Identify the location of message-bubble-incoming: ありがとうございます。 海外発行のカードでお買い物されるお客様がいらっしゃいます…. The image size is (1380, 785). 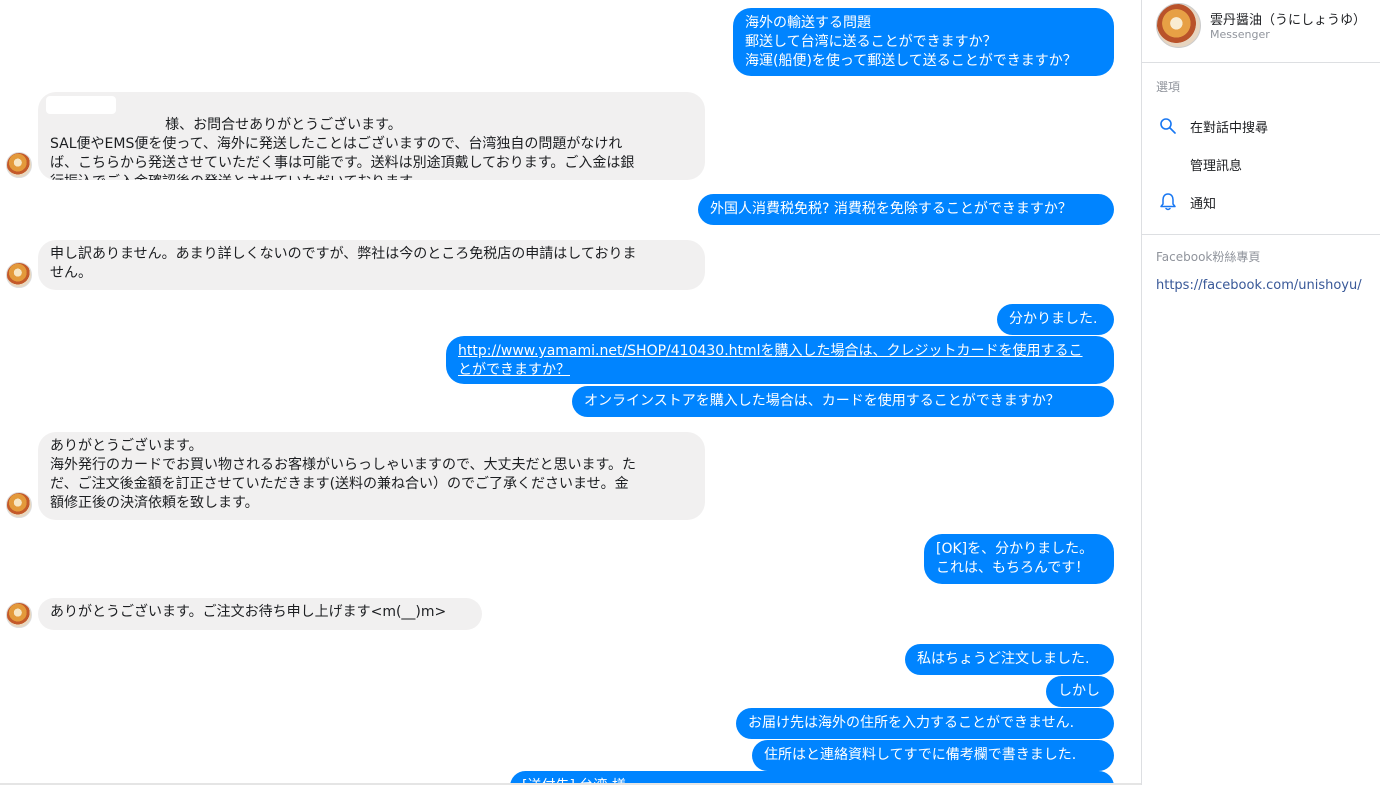
(371, 476).